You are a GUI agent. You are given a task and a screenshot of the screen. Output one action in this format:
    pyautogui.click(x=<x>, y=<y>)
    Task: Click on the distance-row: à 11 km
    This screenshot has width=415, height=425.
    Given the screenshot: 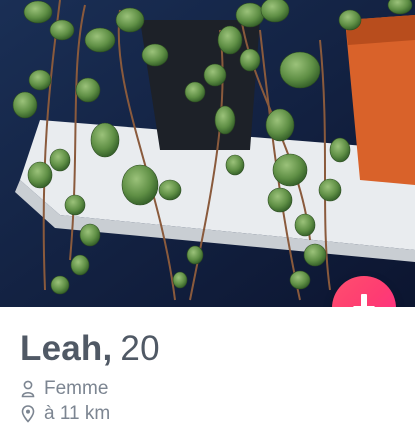 What is the action you would take?
    pyautogui.click(x=65, y=414)
    